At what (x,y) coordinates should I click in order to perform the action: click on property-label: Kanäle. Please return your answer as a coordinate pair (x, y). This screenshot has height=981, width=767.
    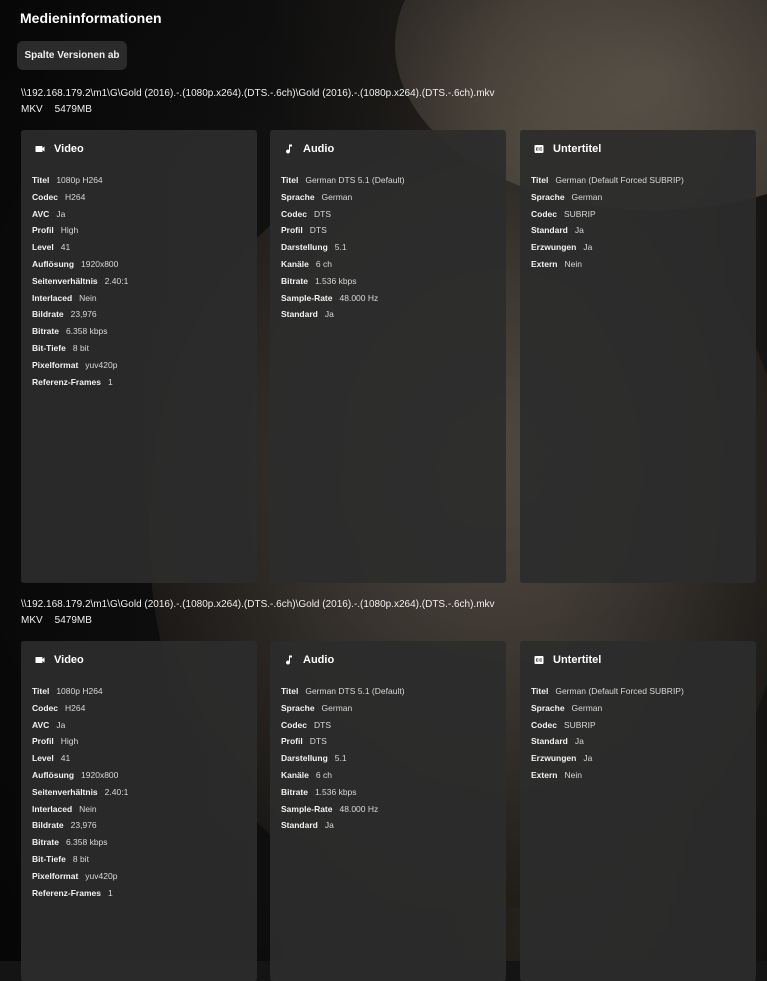
    Looking at the image, I should click on (295, 263).